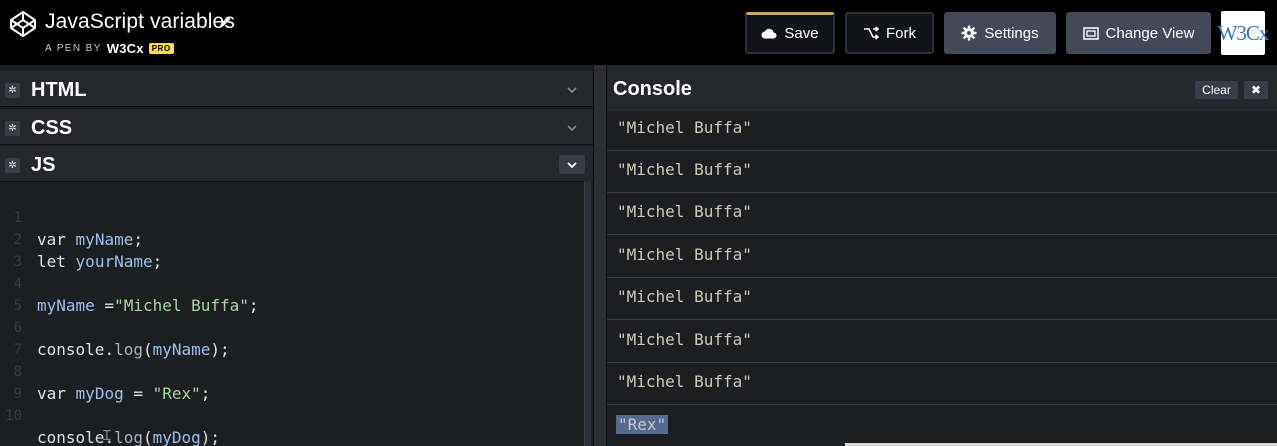 This screenshot has height=446, width=1277. What do you see at coordinates (572, 89) in the screenshot?
I see `html-collapse-chevron-down-icon` at bounding box center [572, 89].